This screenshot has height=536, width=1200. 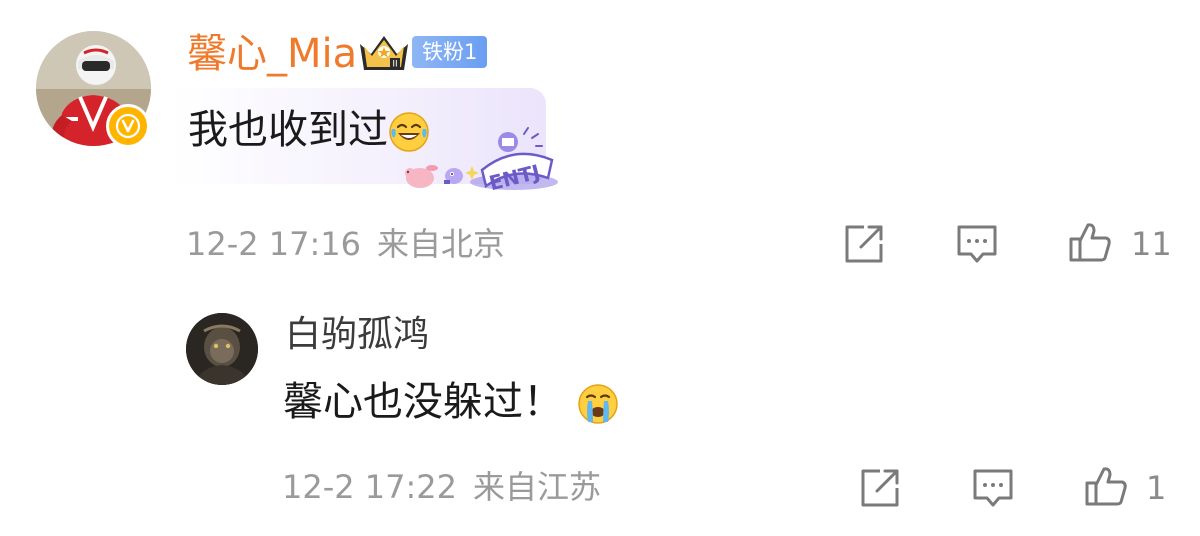 What do you see at coordinates (384, 53) in the screenshot?
I see `crown-icon: II` at bounding box center [384, 53].